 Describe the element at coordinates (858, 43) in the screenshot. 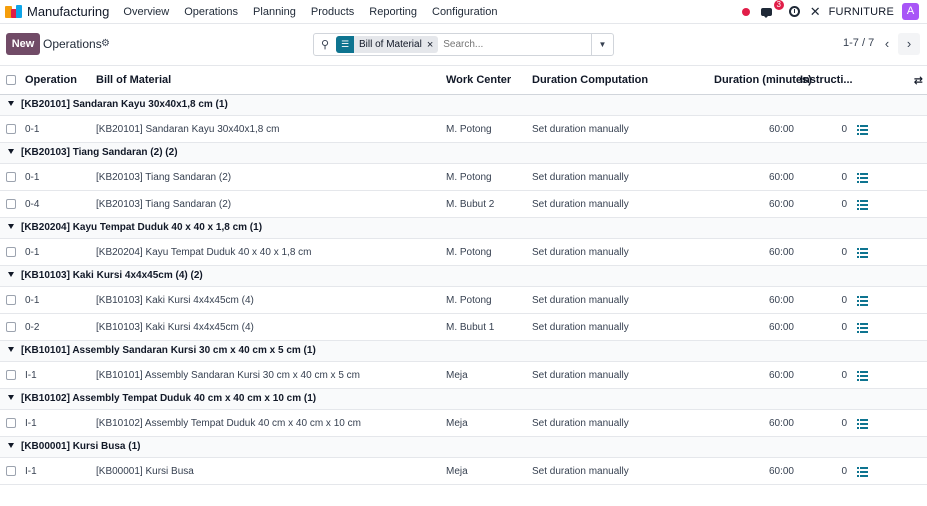

I see `pager-value: 1-7 / 7` at that location.